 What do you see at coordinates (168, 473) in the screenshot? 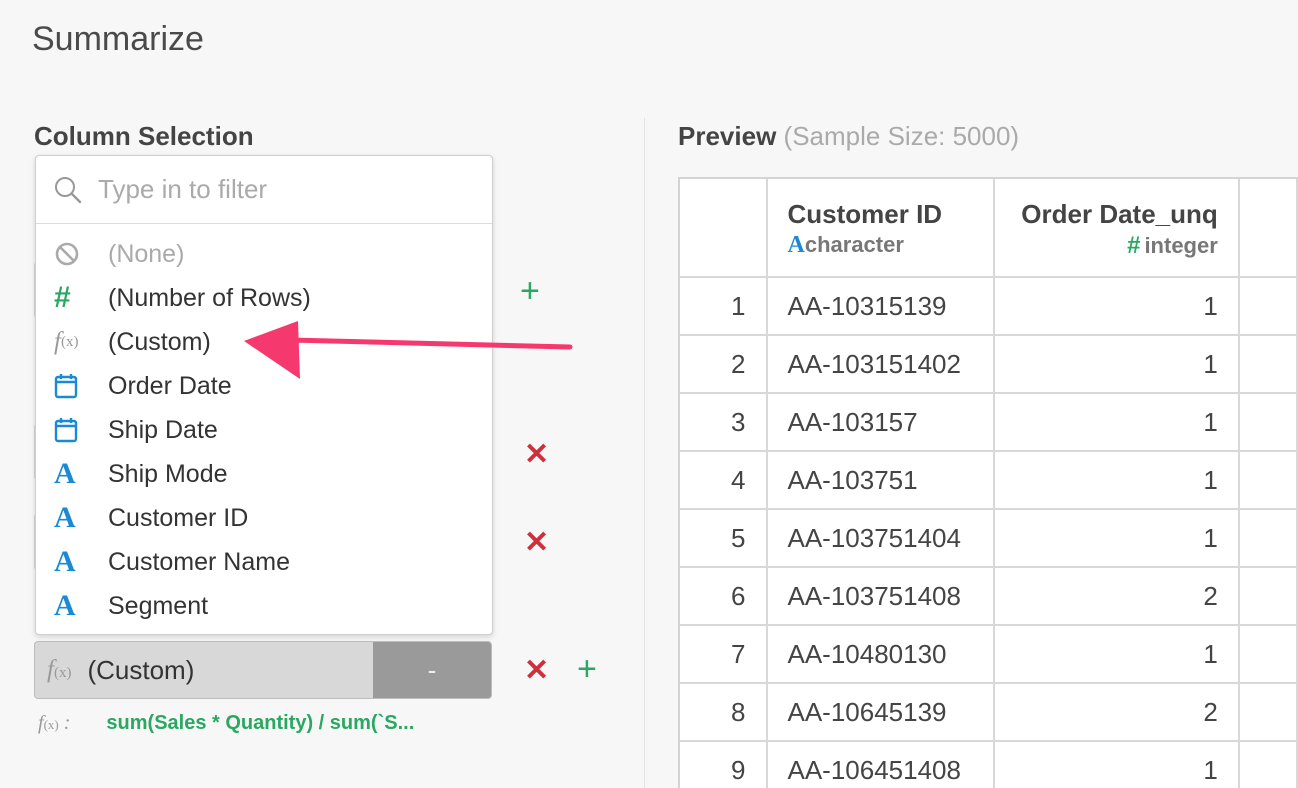
I see `option-label: Ship Mode` at bounding box center [168, 473].